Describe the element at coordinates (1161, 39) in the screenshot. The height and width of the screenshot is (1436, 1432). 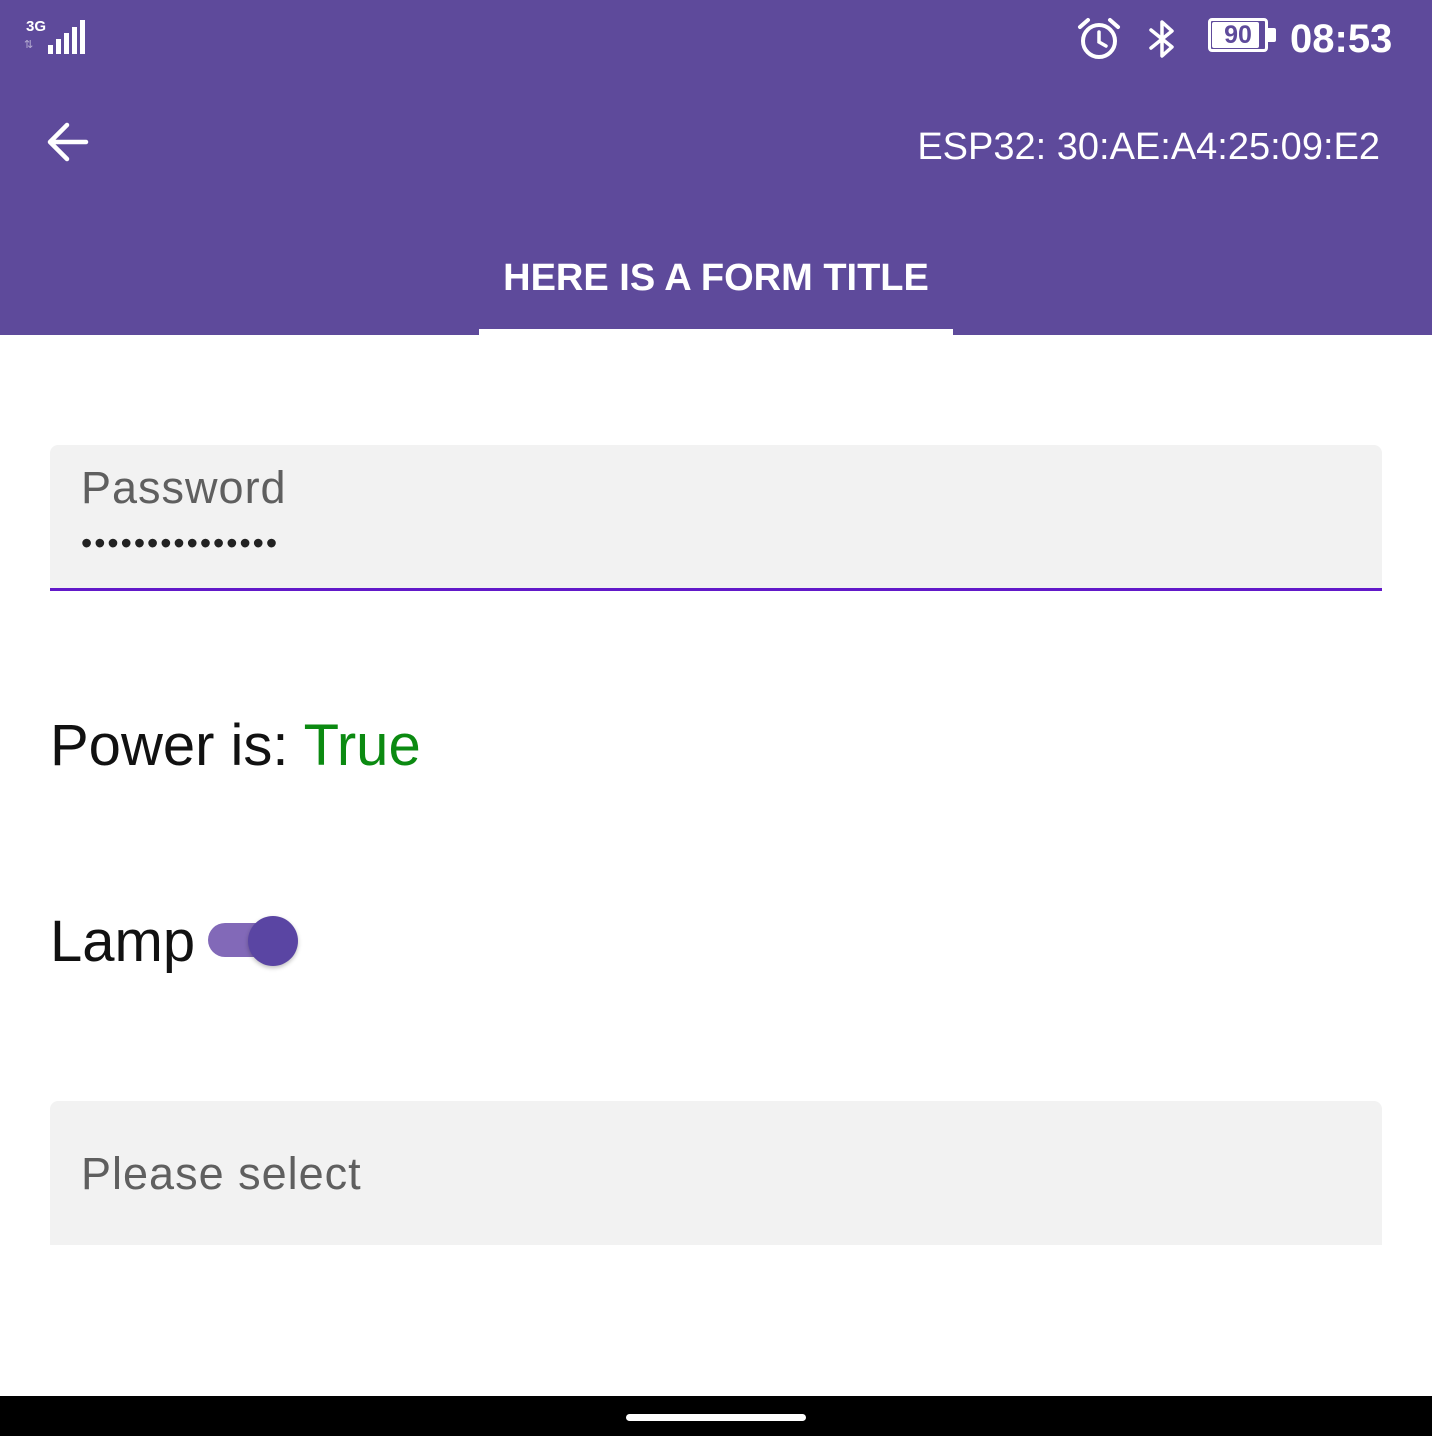
I see `bluetooth-icon` at that location.